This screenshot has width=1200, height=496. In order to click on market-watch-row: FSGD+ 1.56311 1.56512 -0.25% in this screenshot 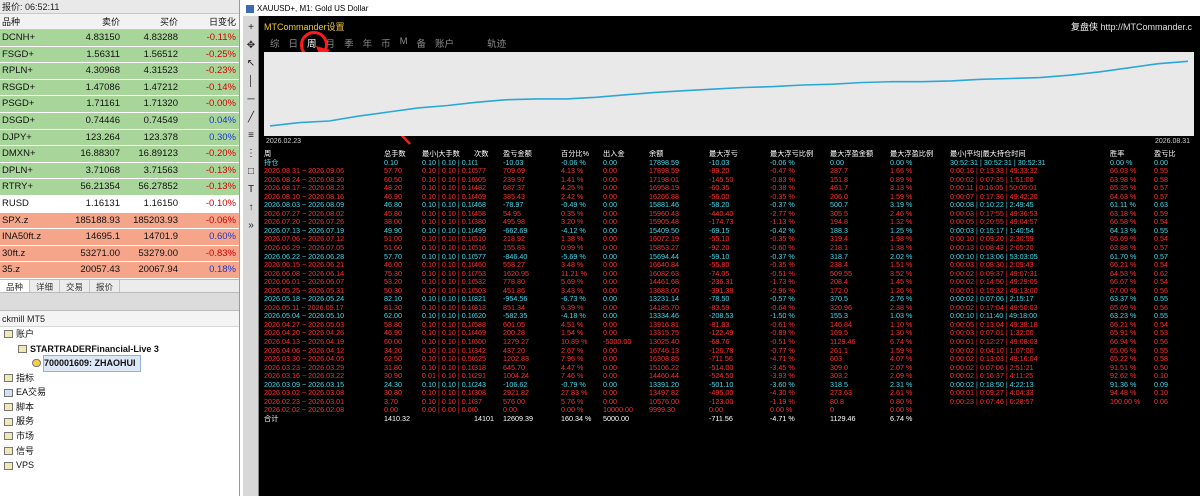, I will do `click(119, 55)`.